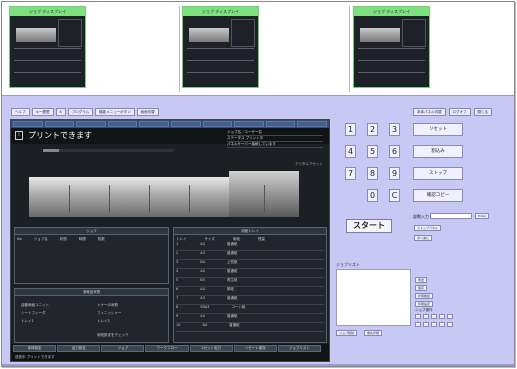  What do you see at coordinates (350, 173) in the screenshot?
I see `key-7: 7` at bounding box center [350, 173].